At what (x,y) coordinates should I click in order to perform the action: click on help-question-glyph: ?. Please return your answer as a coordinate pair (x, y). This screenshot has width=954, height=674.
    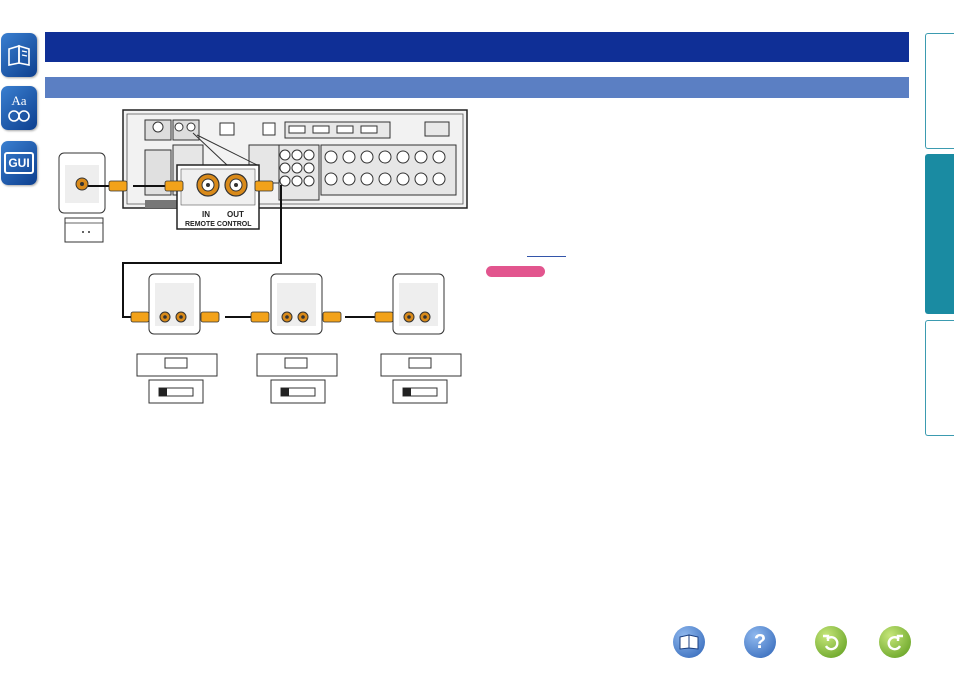
    Looking at the image, I should click on (760, 641).